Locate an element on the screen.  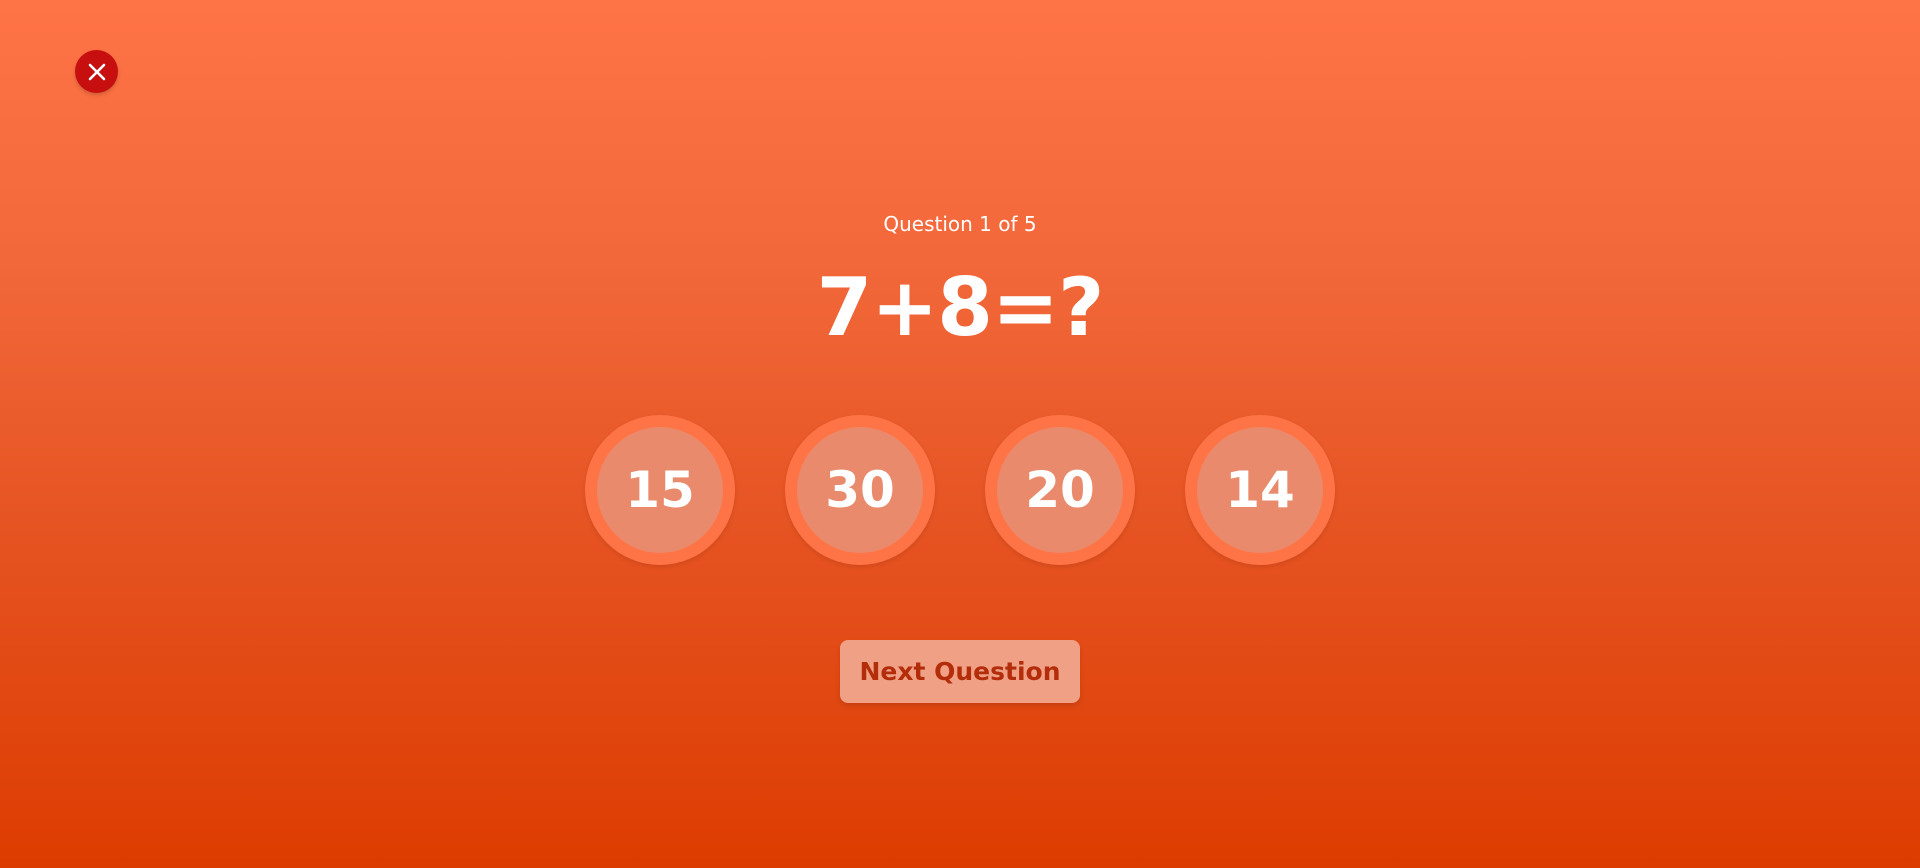
answer-option-4: 14 is located at coordinates (1260, 490).